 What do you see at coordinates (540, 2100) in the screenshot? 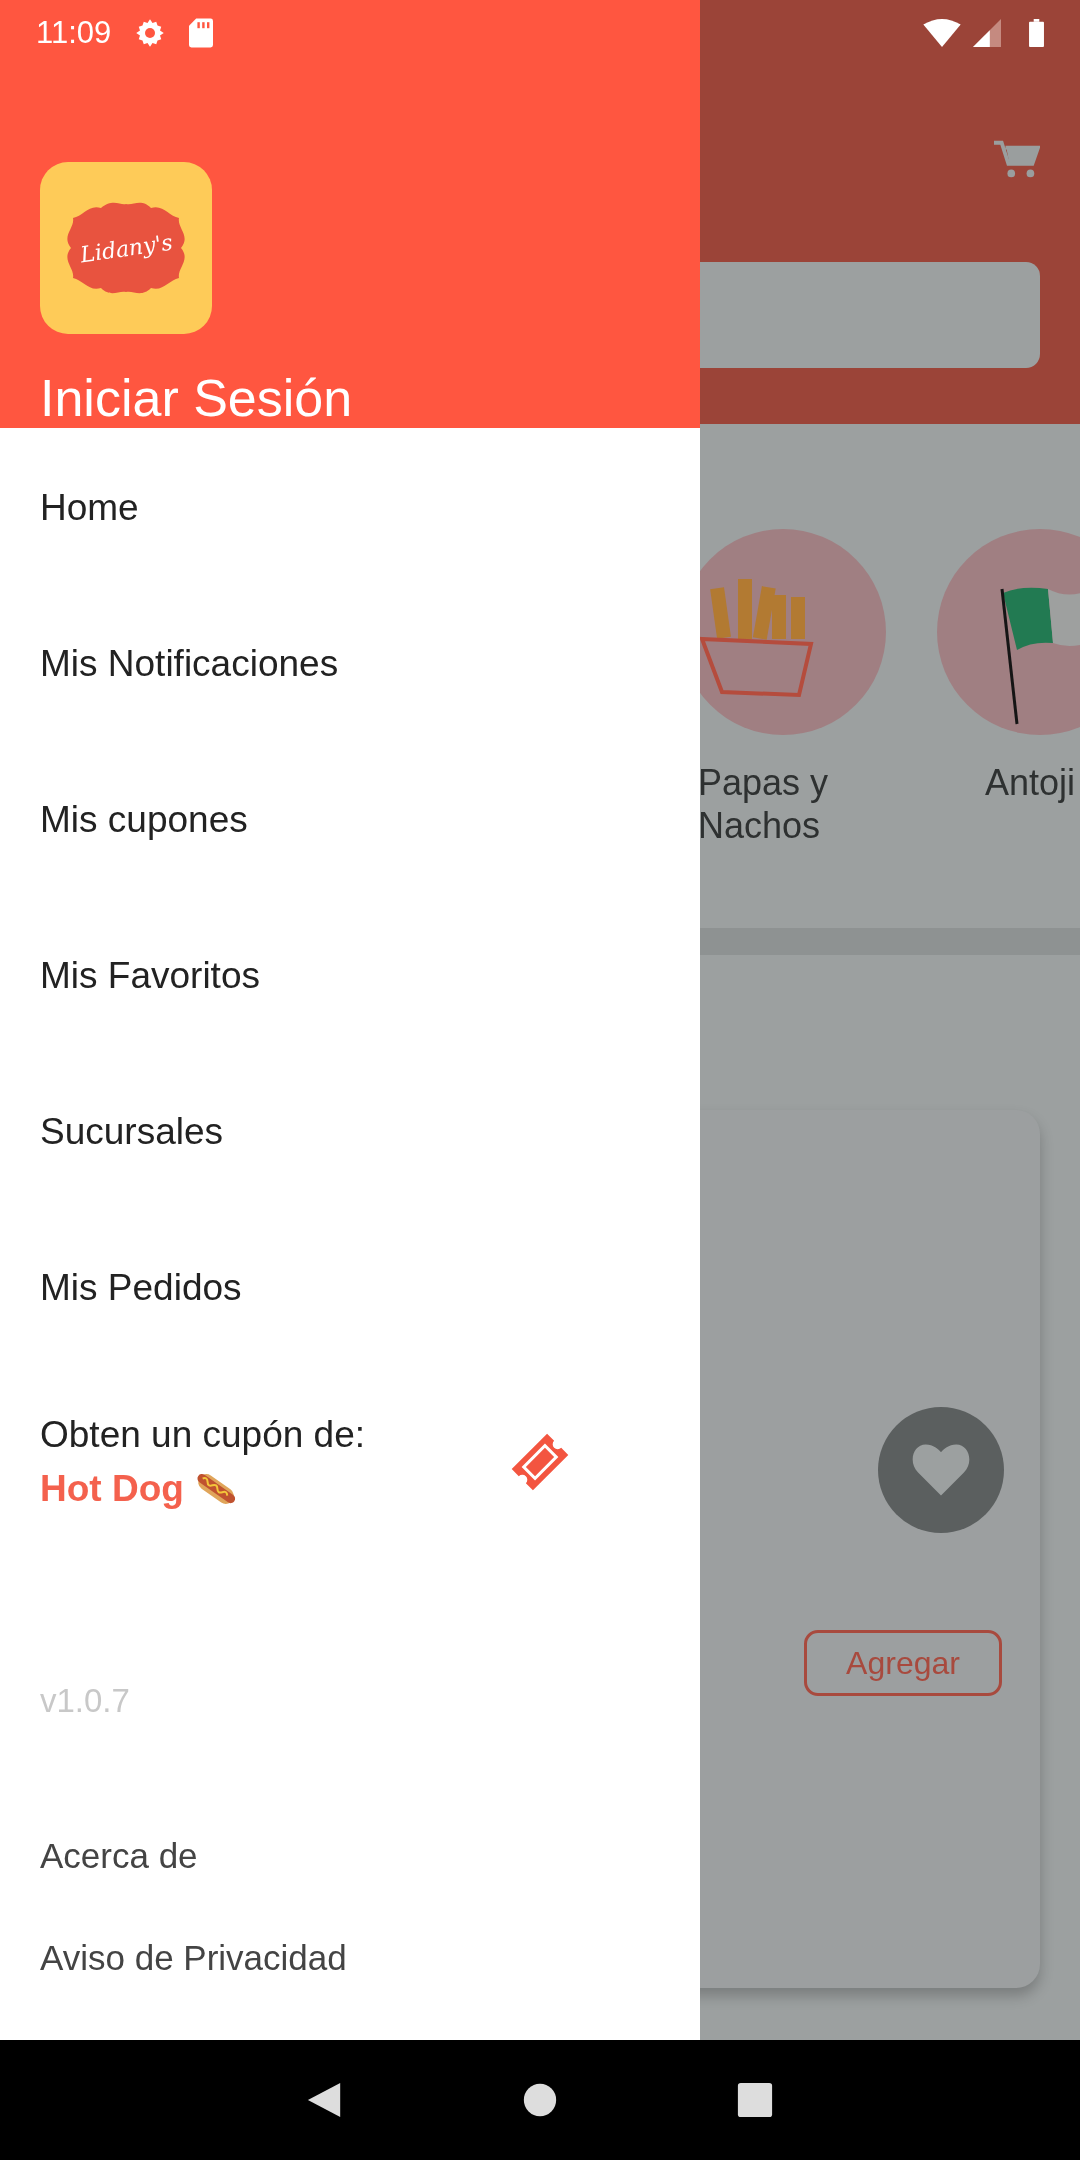
I see `home-icon` at bounding box center [540, 2100].